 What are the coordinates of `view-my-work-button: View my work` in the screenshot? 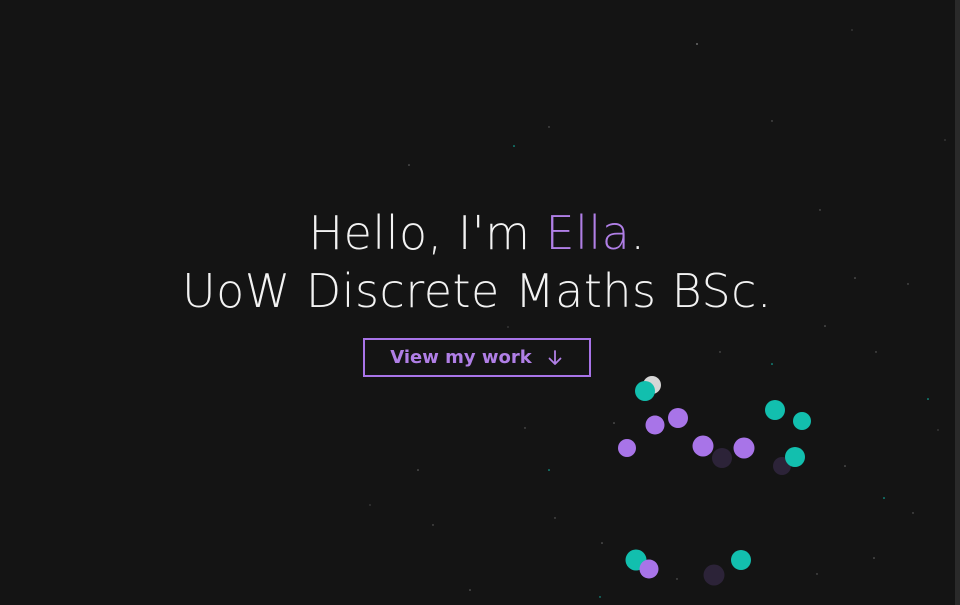 It's located at (477, 357).